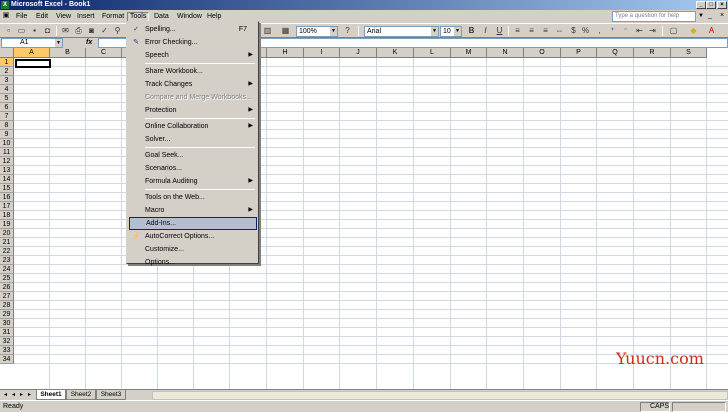 This screenshot has height=412, width=728. I want to click on menu-item-formula-auditing: Formula Auditing ▶, so click(193, 181).